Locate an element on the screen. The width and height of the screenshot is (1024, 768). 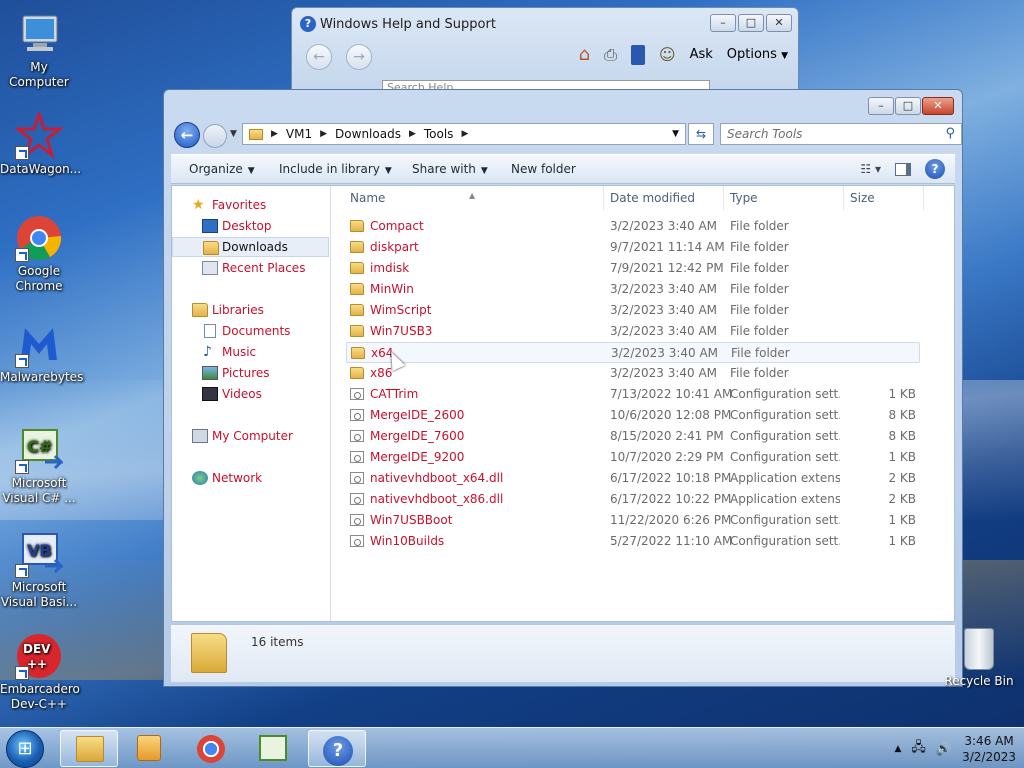
nav-item-downloads: Downloads is located at coordinates (250, 247).